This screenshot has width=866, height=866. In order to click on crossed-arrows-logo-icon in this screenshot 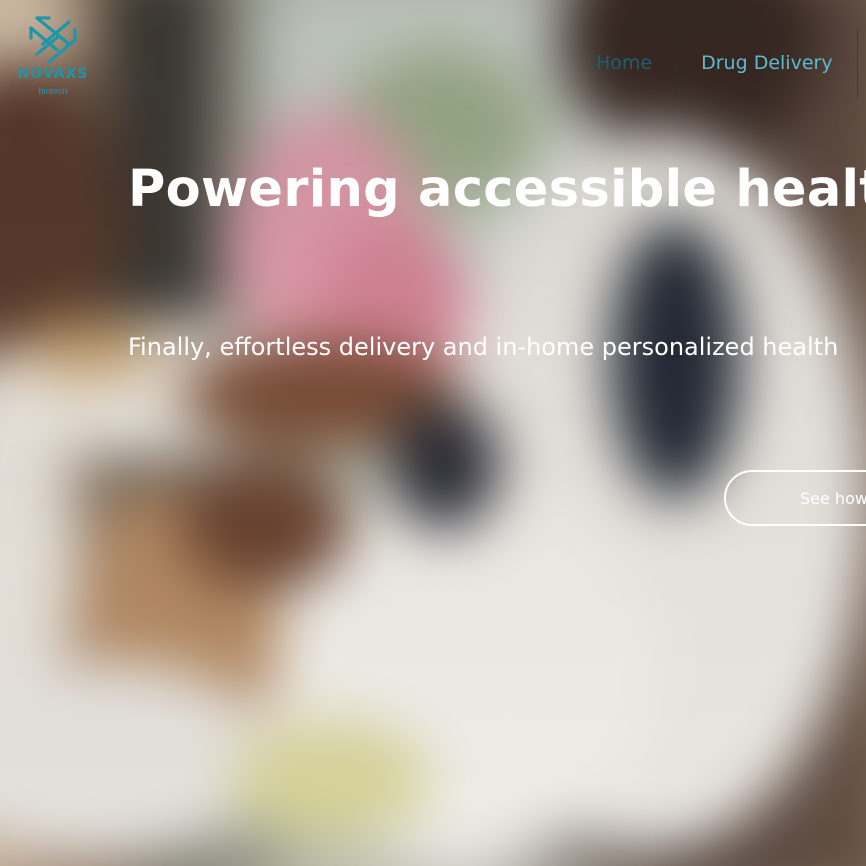, I will do `click(53, 40)`.